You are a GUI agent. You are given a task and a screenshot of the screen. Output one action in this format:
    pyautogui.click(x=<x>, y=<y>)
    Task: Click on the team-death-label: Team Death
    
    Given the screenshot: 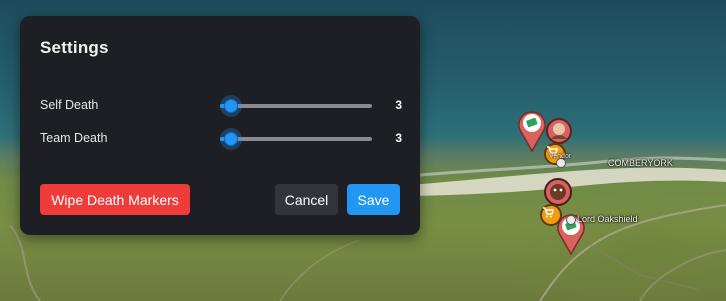 What is the action you would take?
    pyautogui.click(x=74, y=138)
    